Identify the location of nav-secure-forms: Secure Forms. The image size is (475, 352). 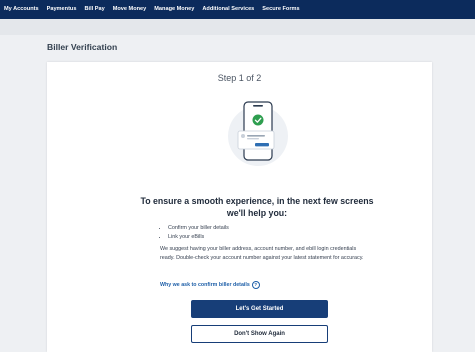
(280, 9).